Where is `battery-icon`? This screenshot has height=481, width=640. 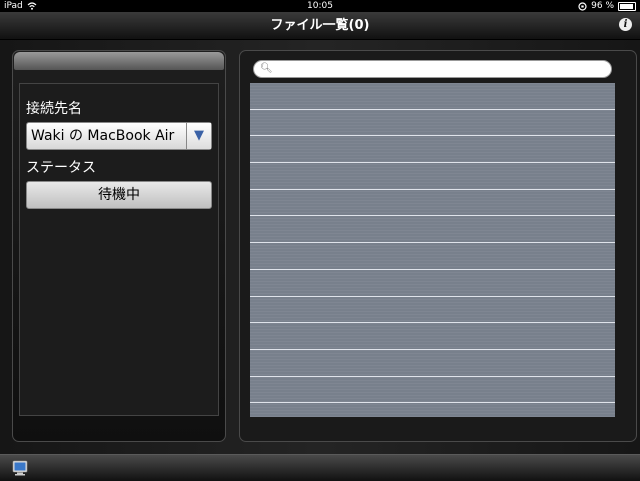 battery-icon is located at coordinates (627, 6).